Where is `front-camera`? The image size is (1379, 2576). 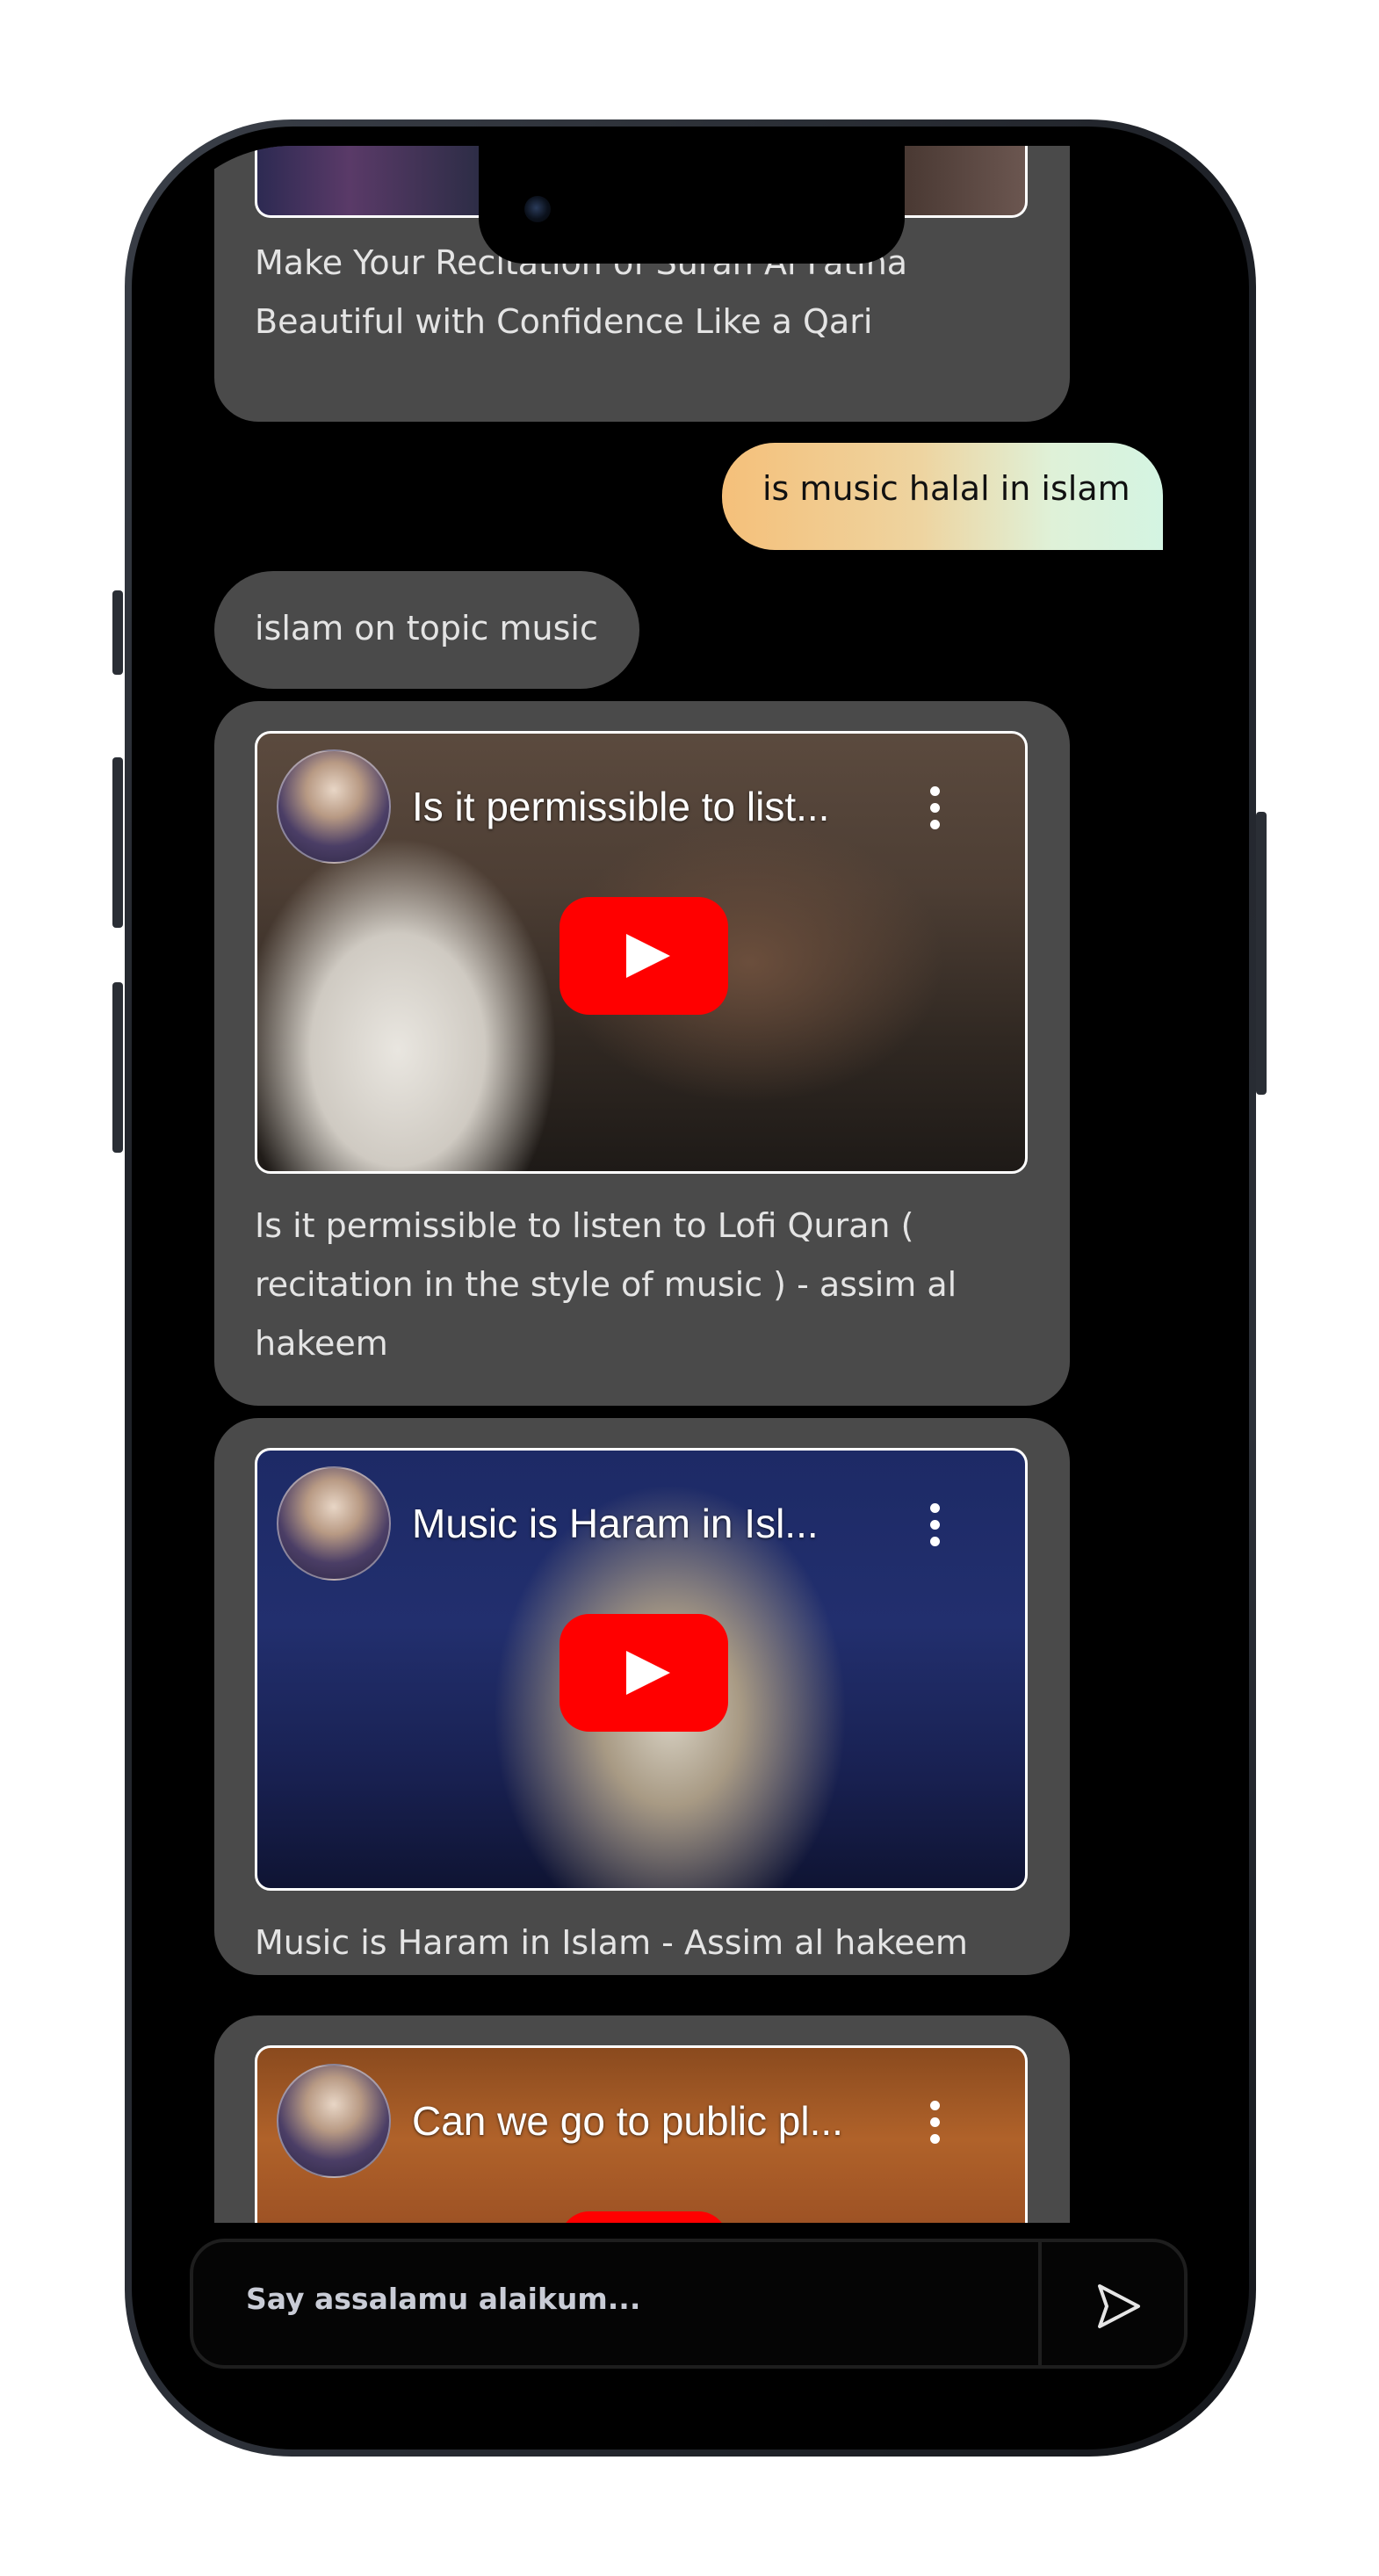
front-camera is located at coordinates (537, 209).